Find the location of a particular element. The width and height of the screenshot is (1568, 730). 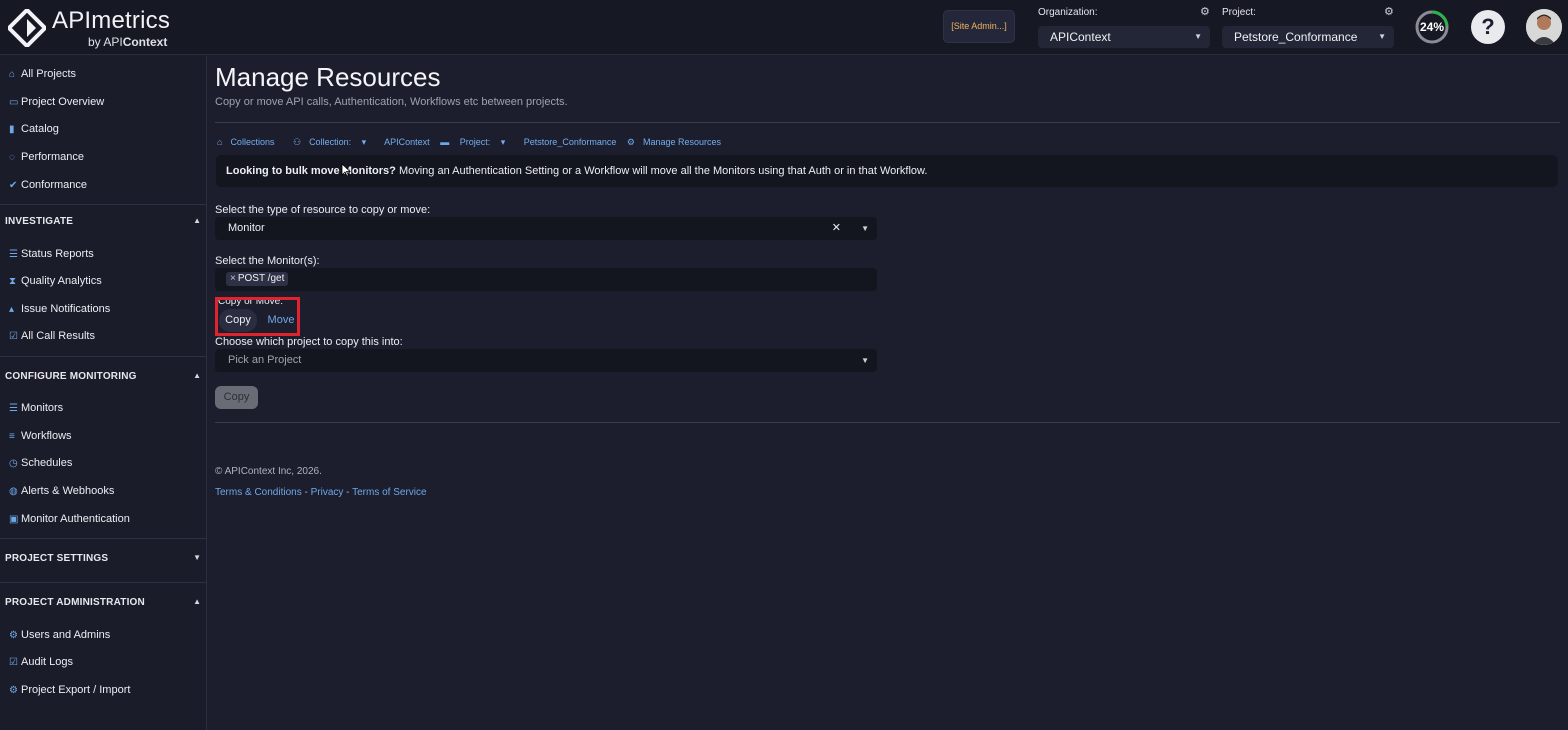

target-project-select: Pick an Project ▼ is located at coordinates (546, 360).